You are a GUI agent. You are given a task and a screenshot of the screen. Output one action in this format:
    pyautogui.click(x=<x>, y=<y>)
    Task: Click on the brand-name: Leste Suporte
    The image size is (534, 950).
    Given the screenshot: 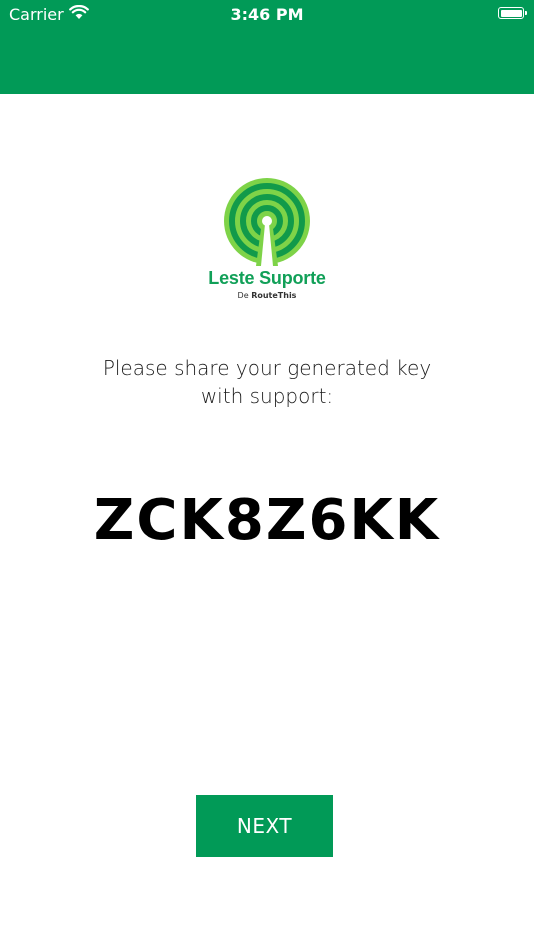 What is the action you would take?
    pyautogui.click(x=267, y=278)
    